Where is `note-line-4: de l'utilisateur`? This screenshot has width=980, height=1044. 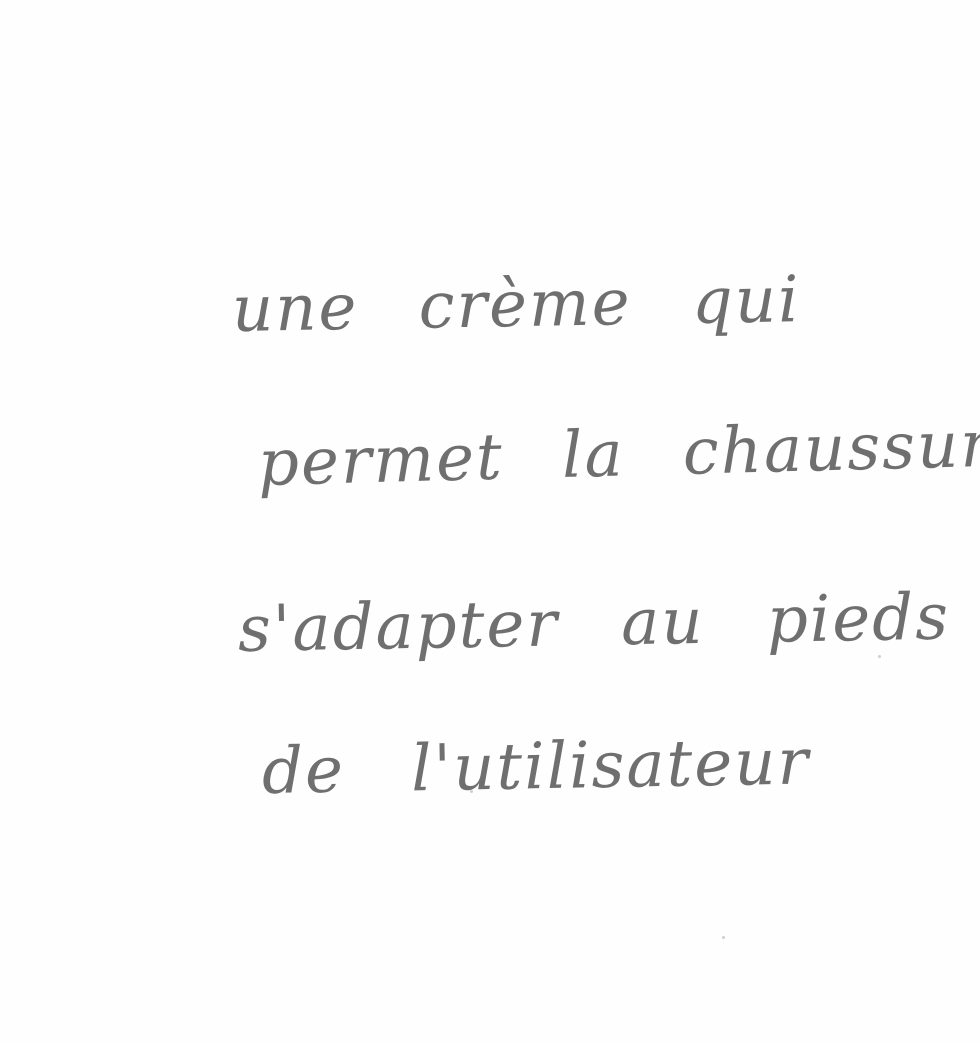
note-line-4: de l'utilisateur is located at coordinates (536, 767).